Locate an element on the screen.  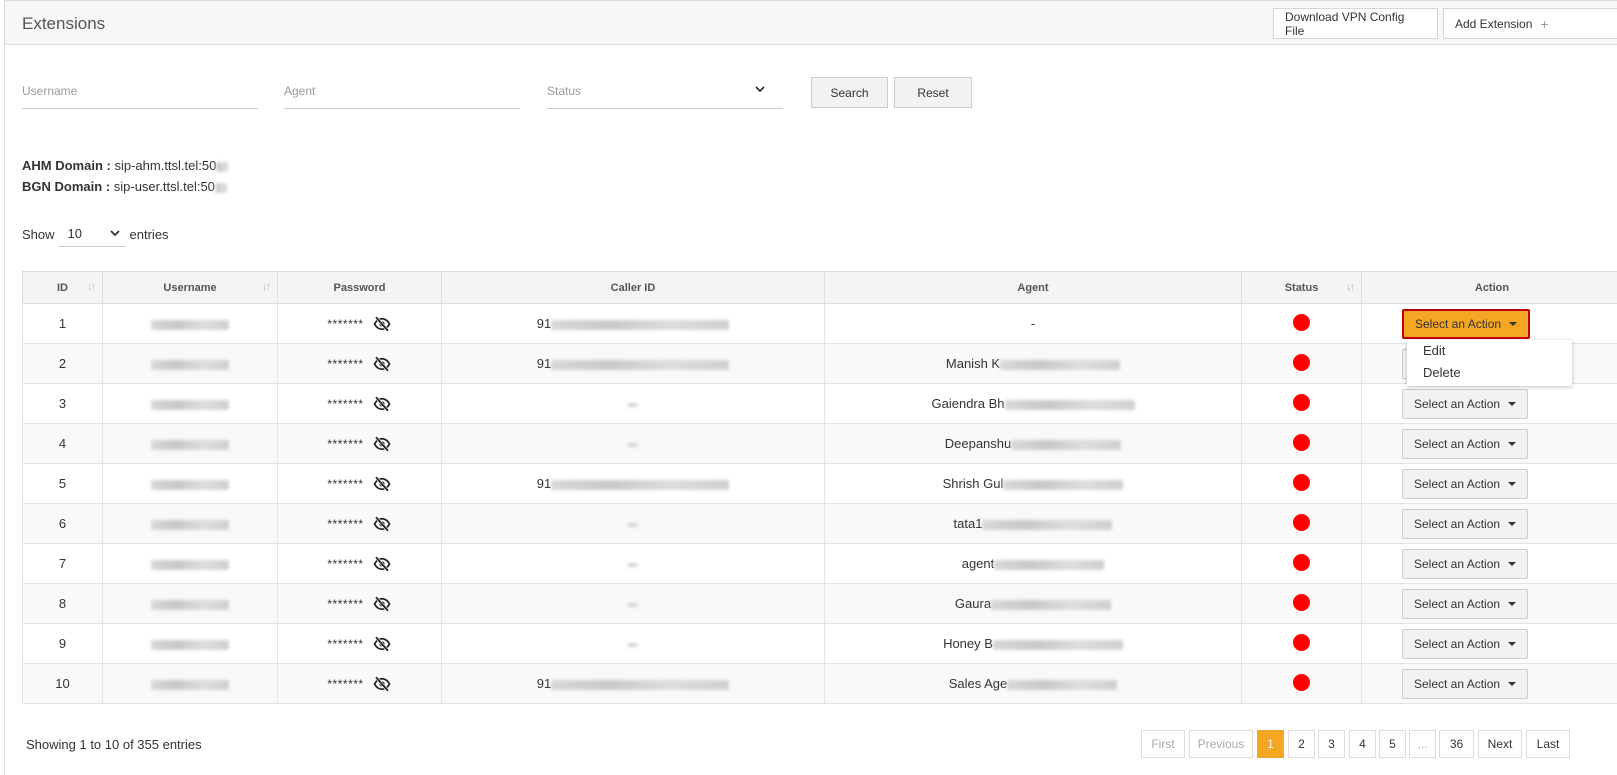
username-filter-input: Username is located at coordinates (140, 92).